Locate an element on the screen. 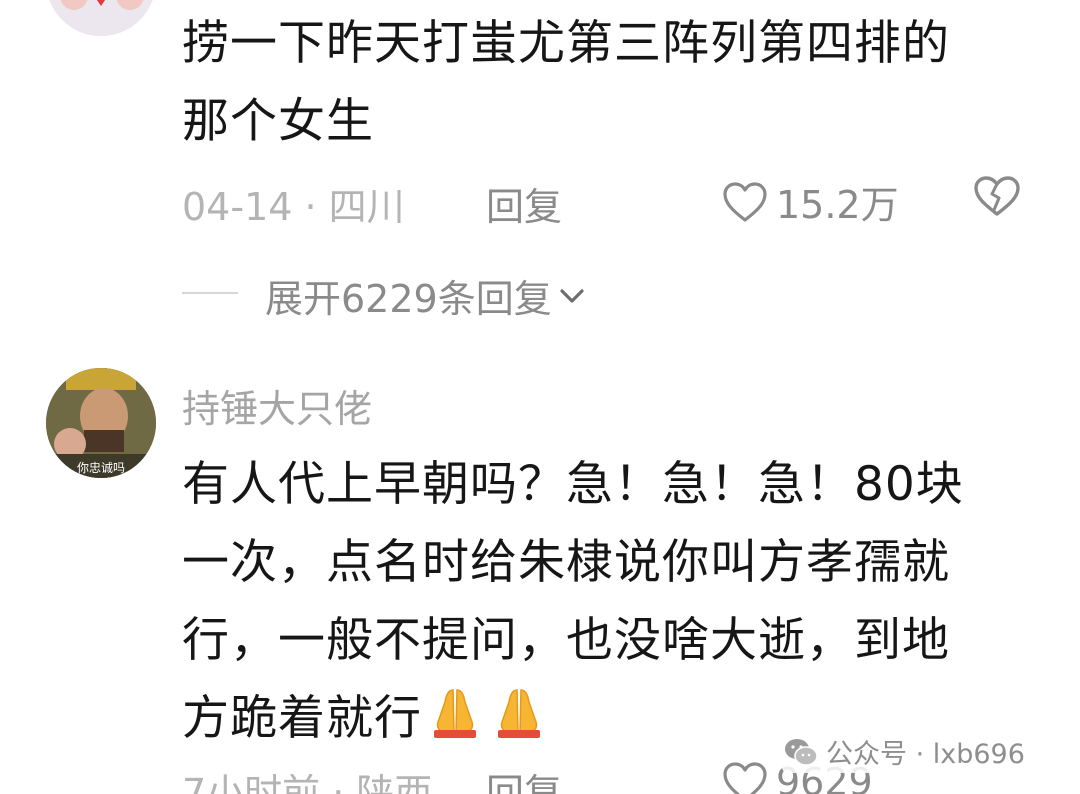 The image size is (1080, 794). comment-meta: 04-14 · 四川 is located at coordinates (293, 207).